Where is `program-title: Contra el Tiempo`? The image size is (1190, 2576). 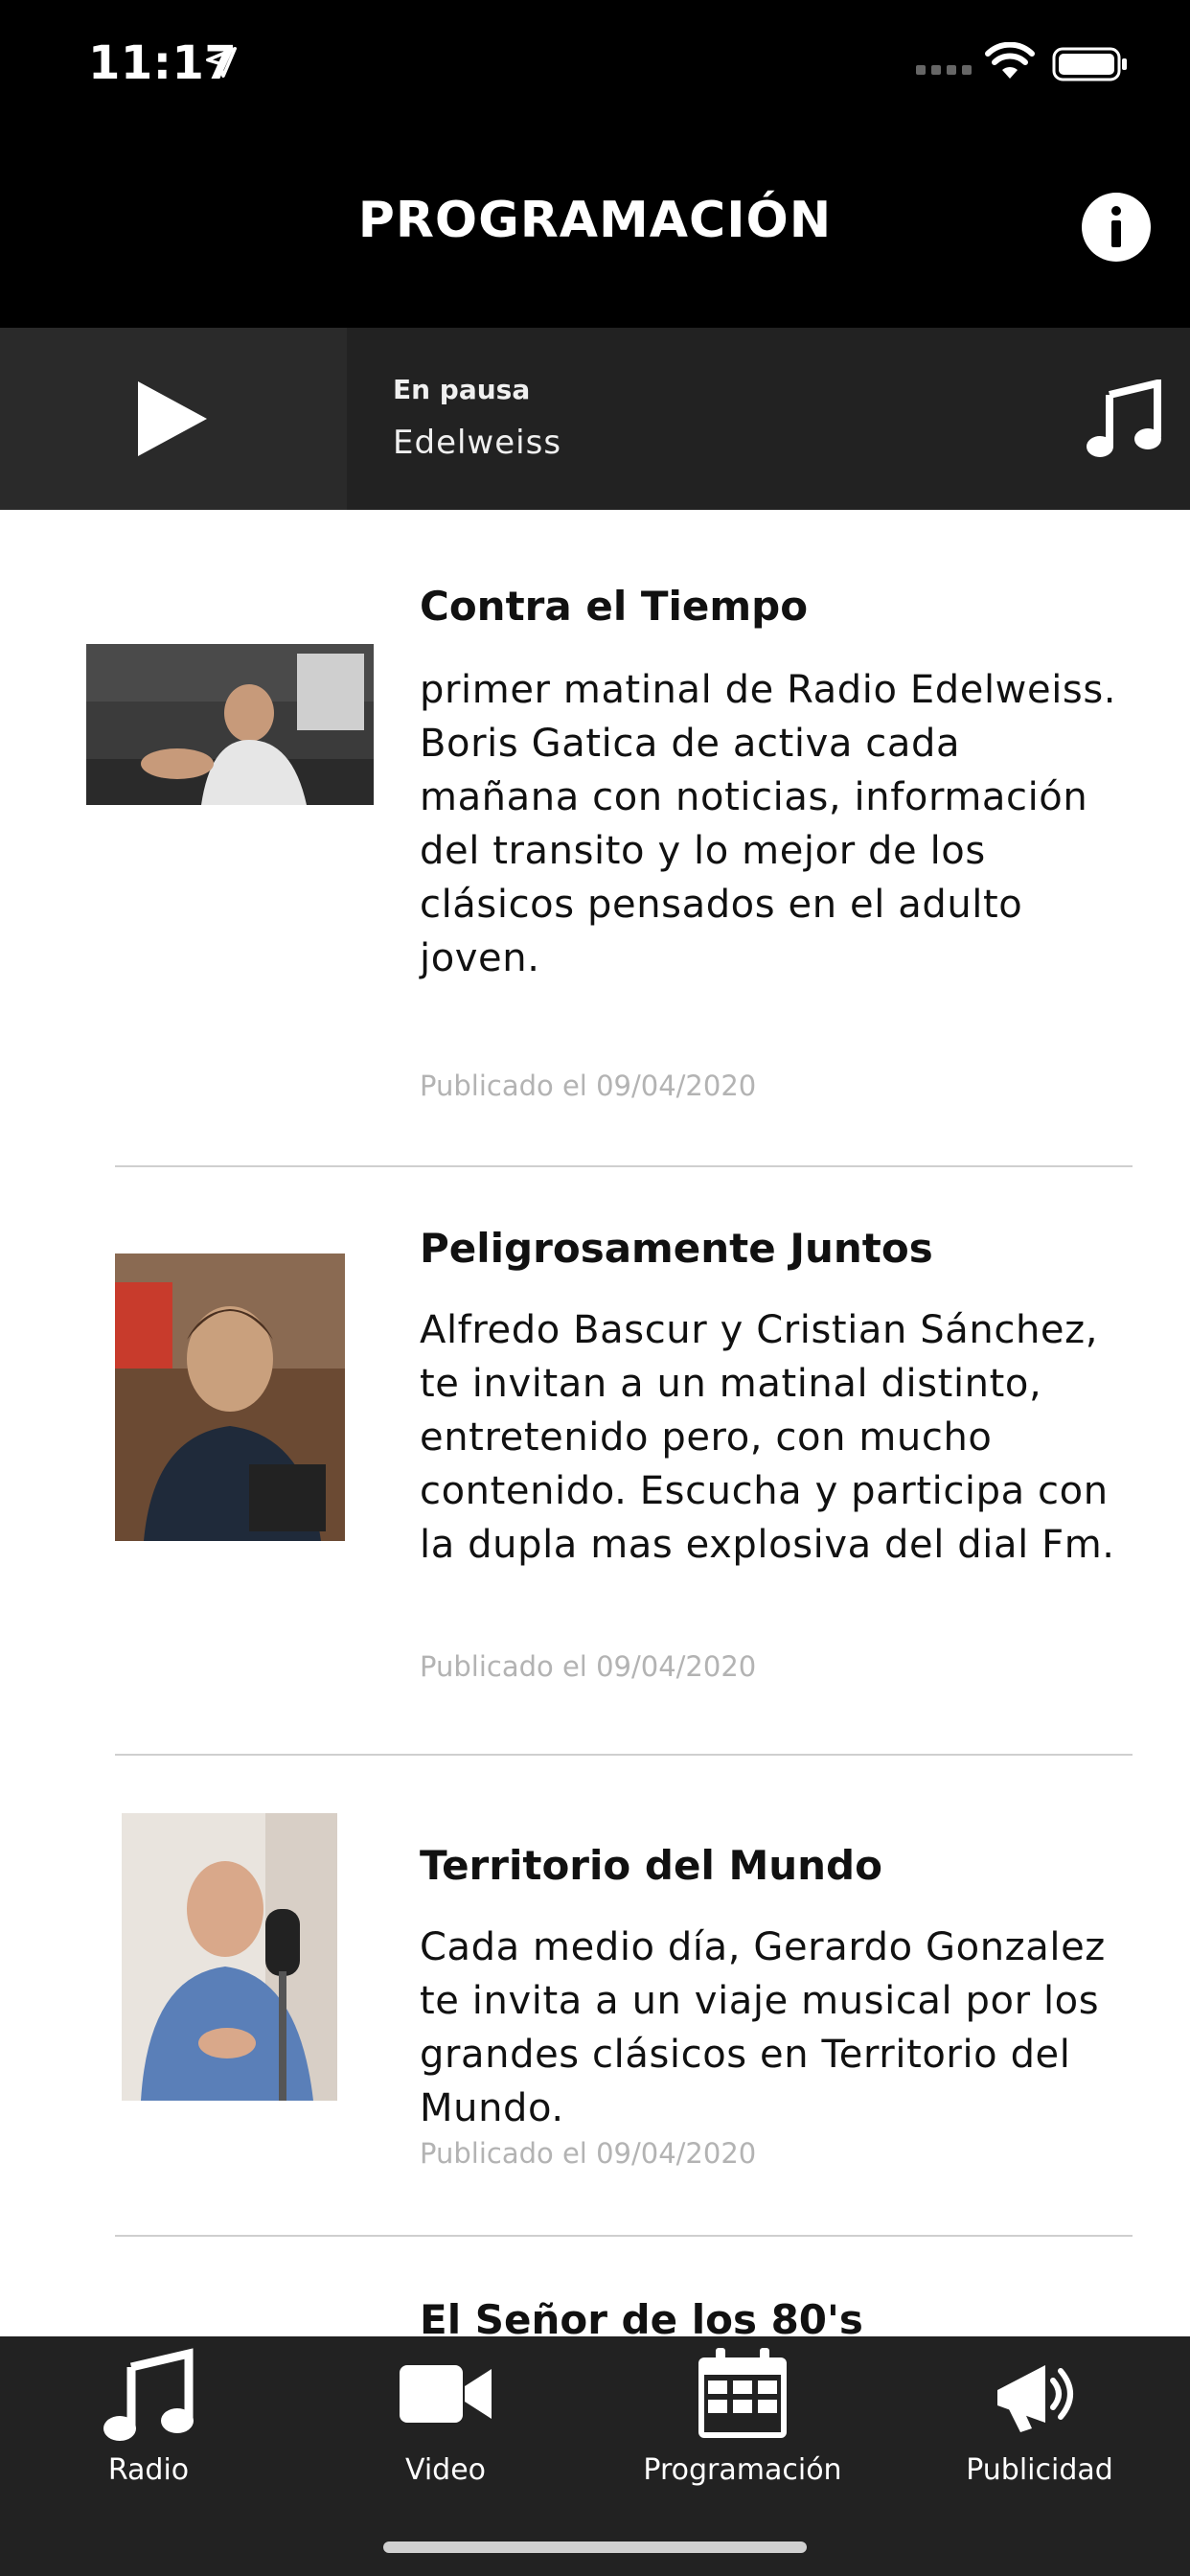 program-title: Contra el Tiempo is located at coordinates (615, 606).